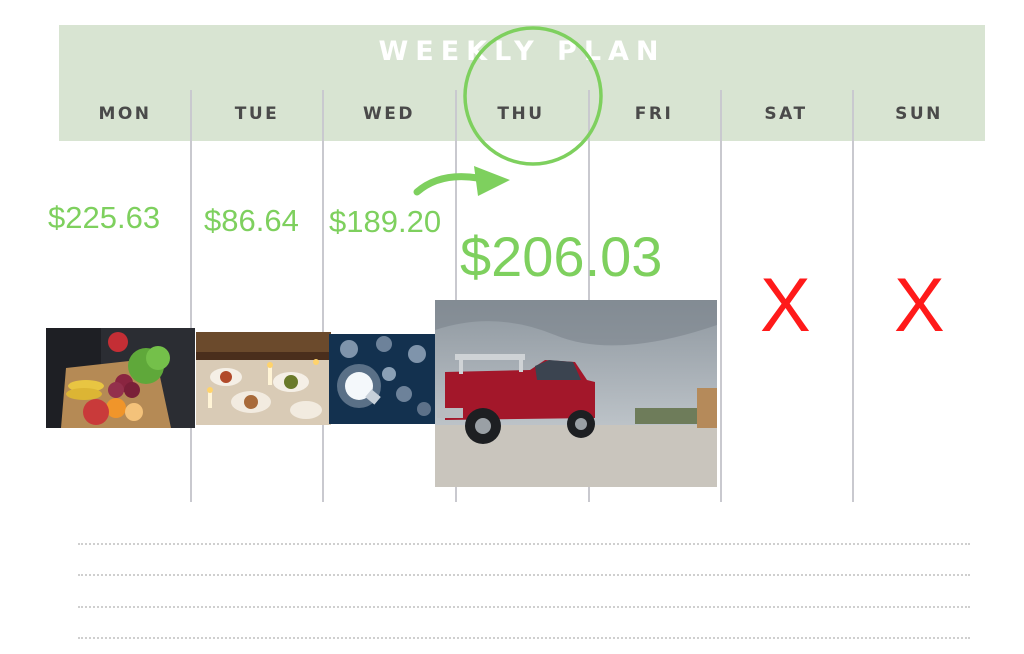 Image resolution: width=1024 pixels, height=654 pixels. I want to click on day-label-mon: MON, so click(125, 114).